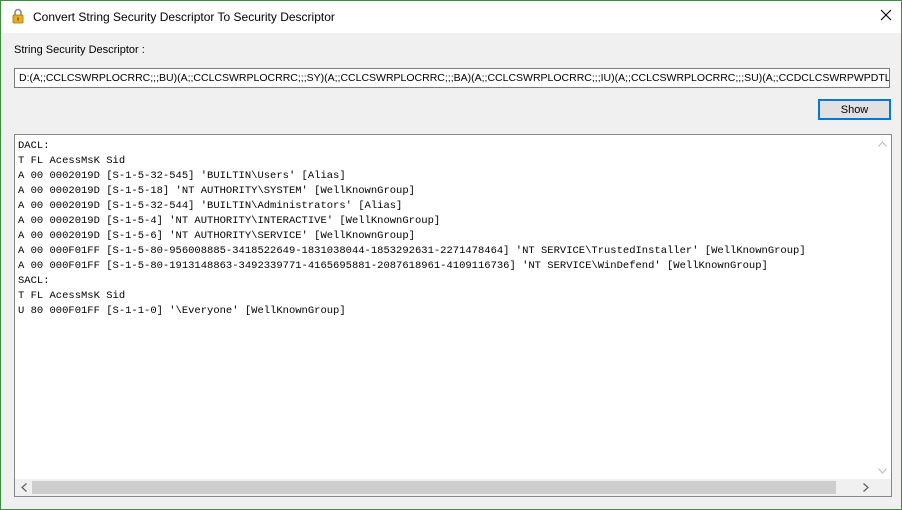 This screenshot has width=902, height=510. Describe the element at coordinates (882, 470) in the screenshot. I see `scroll-down-icon` at that location.